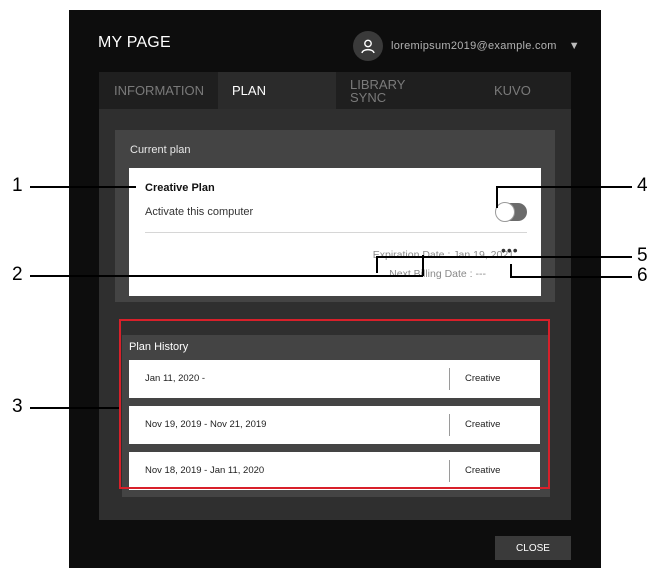  I want to click on divider, so click(336, 232).